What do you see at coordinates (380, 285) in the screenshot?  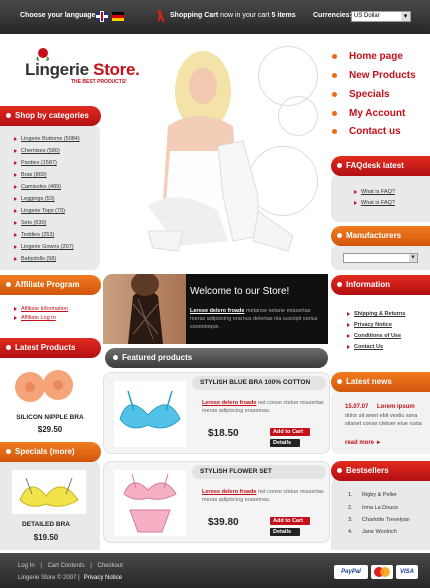 I see `information-header: Information` at bounding box center [380, 285].